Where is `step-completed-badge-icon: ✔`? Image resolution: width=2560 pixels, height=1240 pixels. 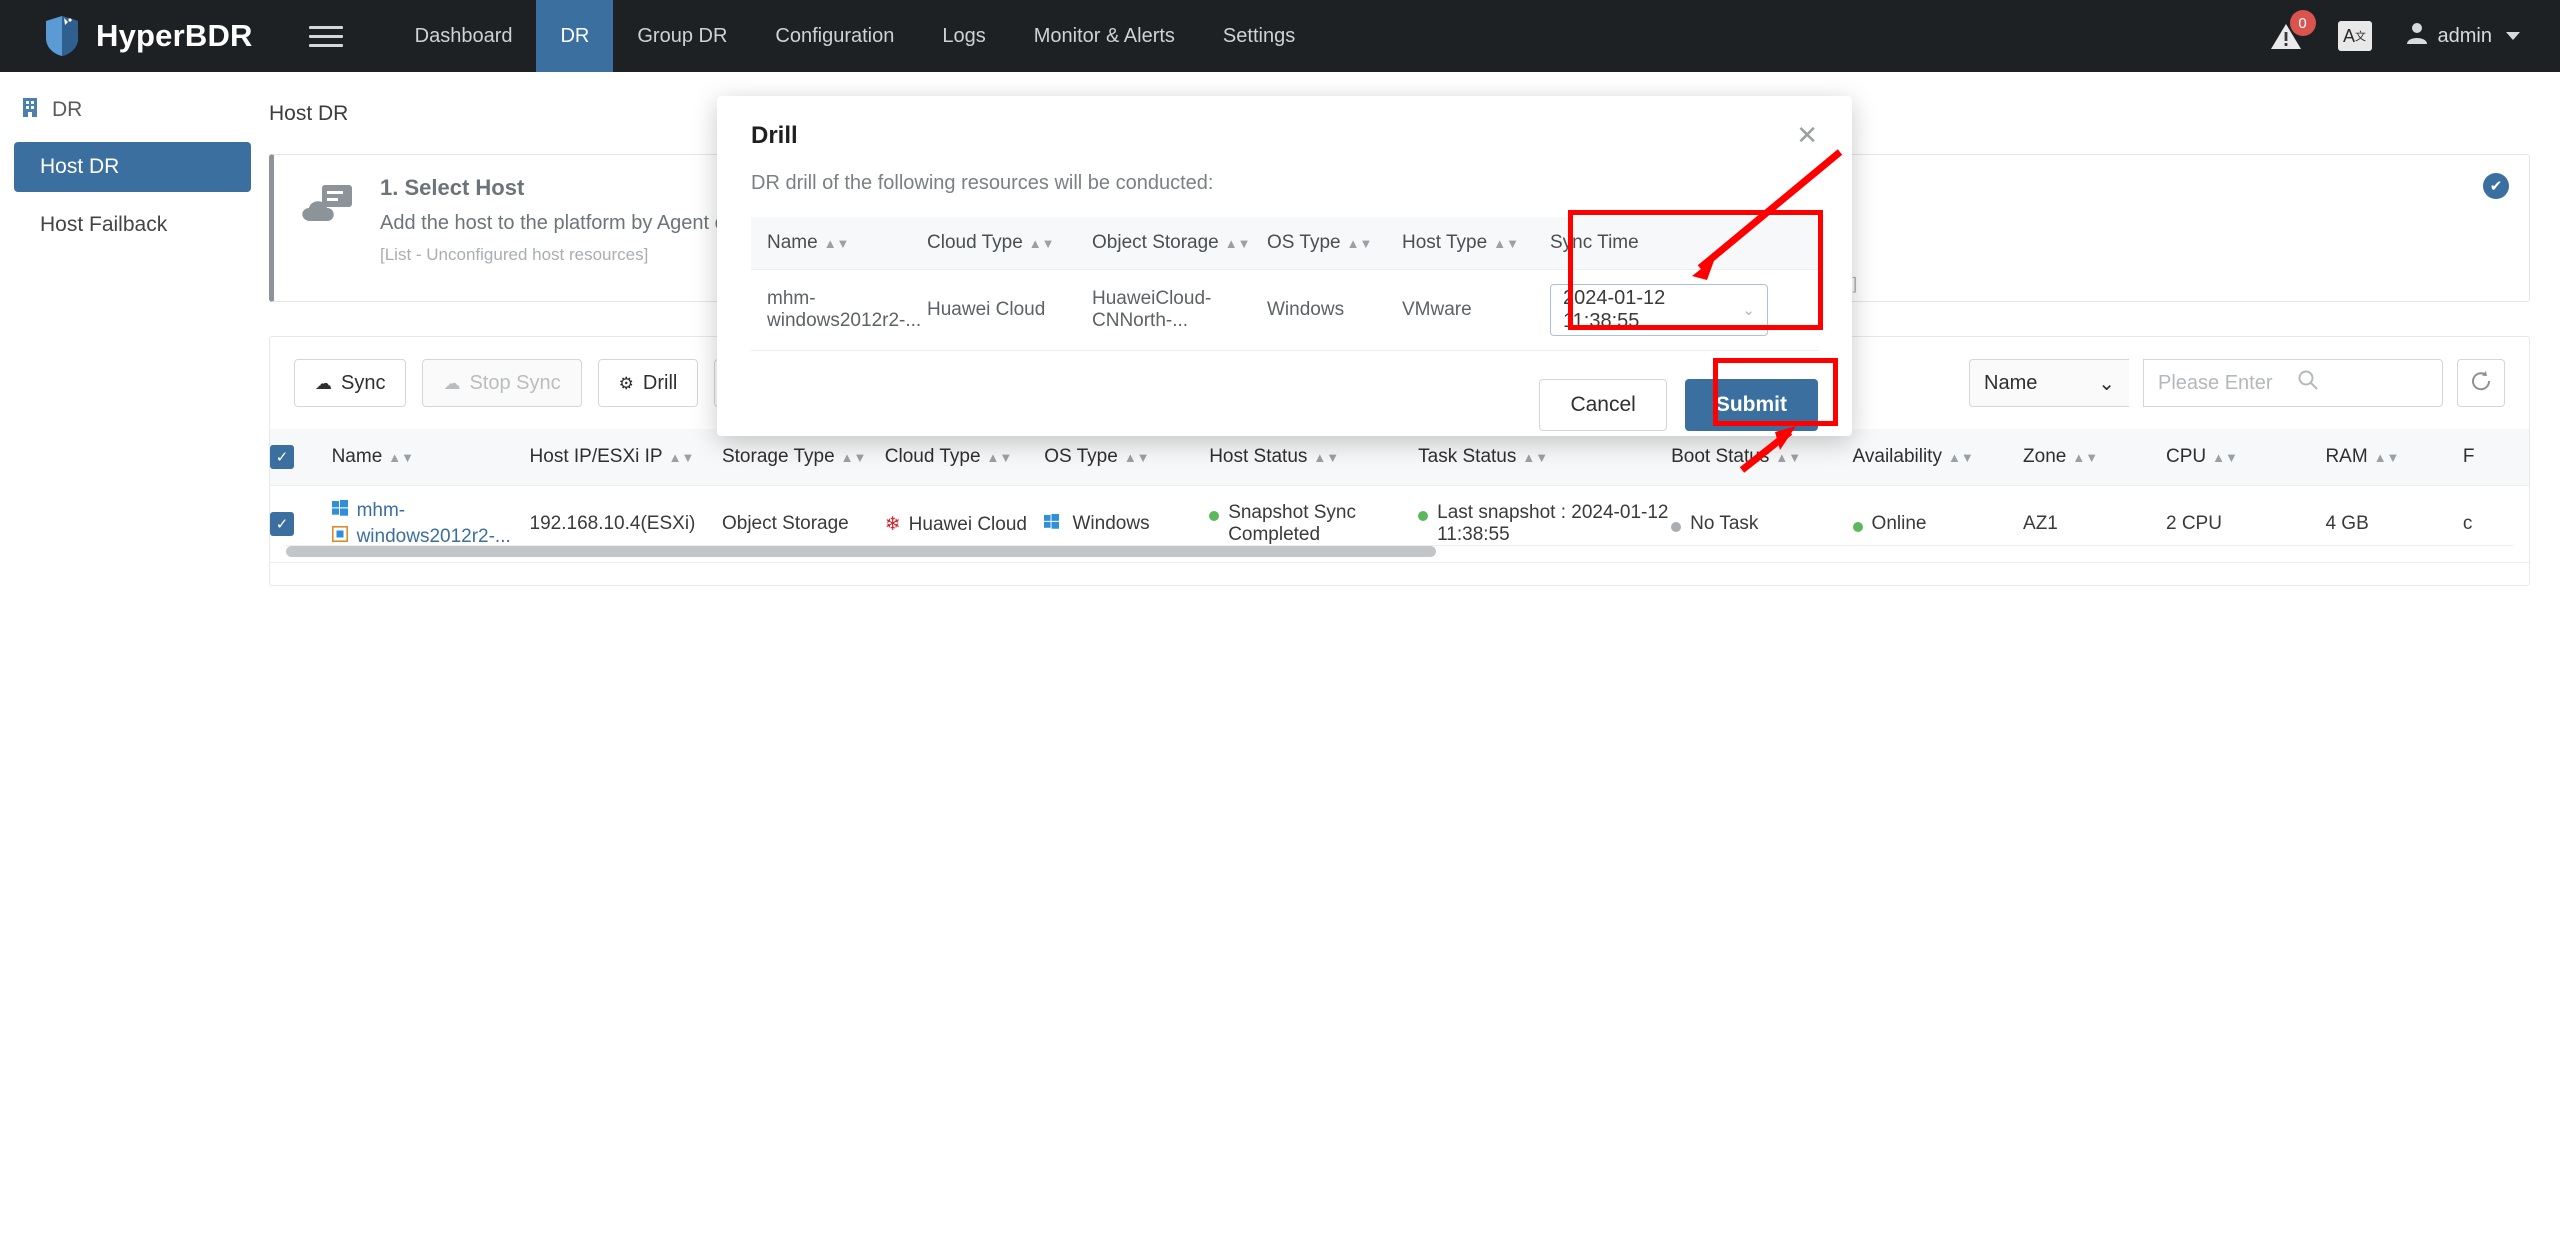 step-completed-badge-icon: ✔ is located at coordinates (2496, 186).